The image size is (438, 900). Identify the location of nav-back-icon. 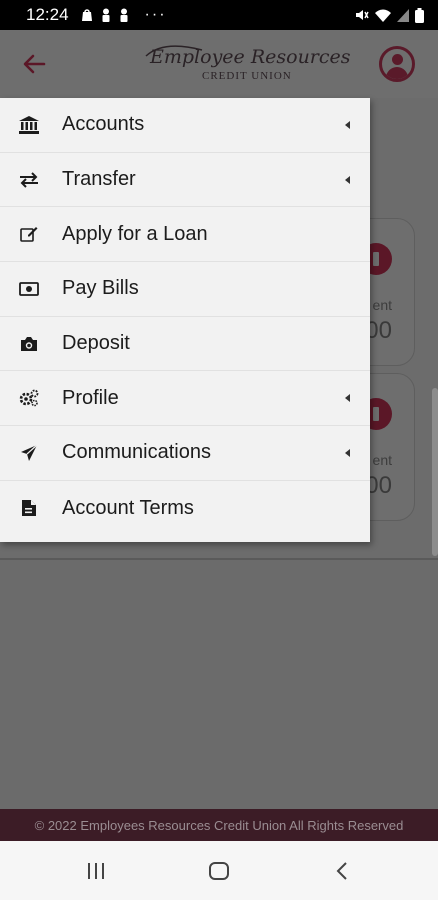
(342, 871).